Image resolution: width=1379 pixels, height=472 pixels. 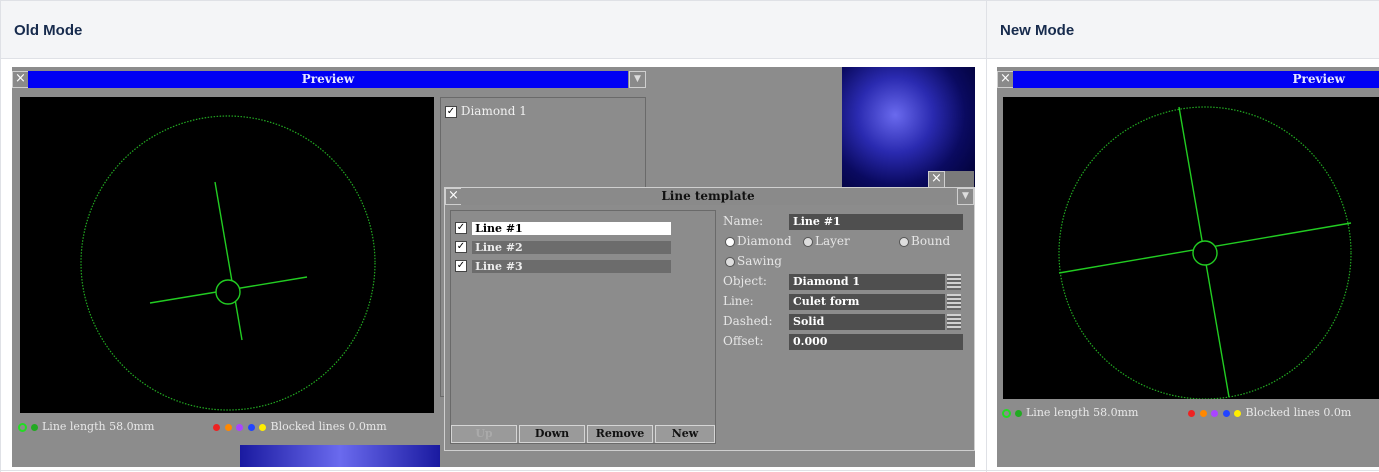 What do you see at coordinates (743, 341) in the screenshot?
I see `offset-label: Offset:` at bounding box center [743, 341].